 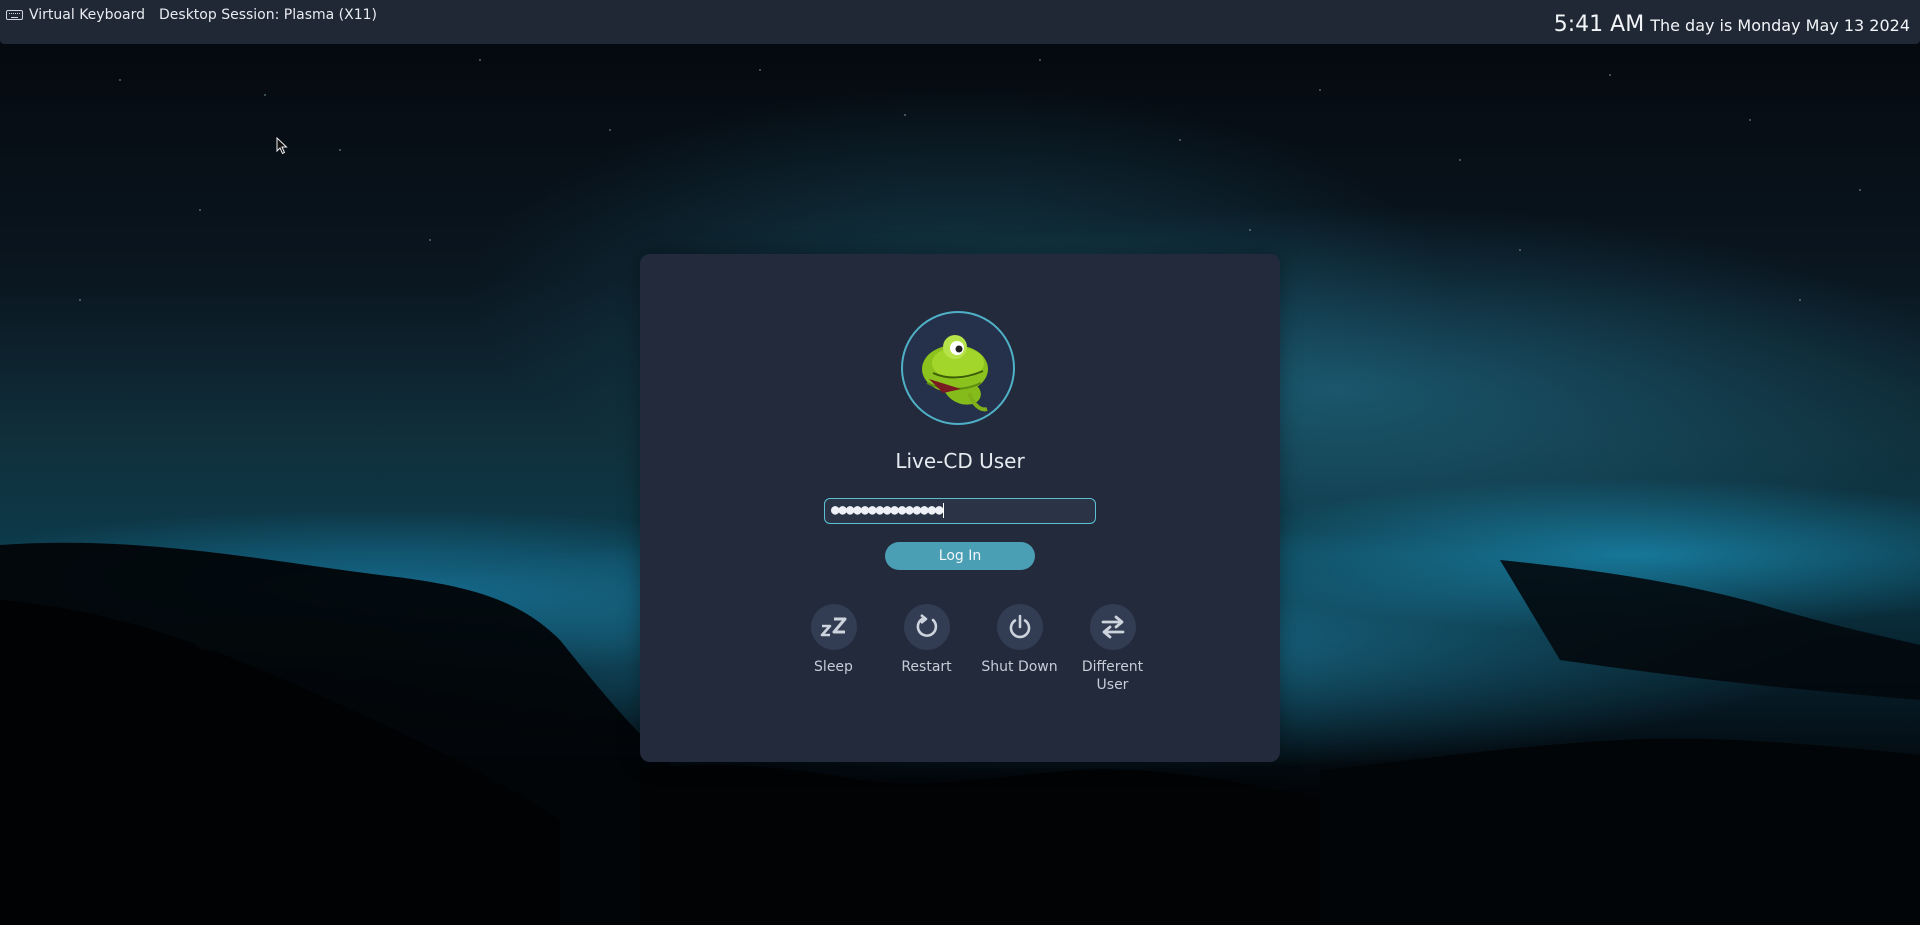 What do you see at coordinates (887, 510) in the screenshot?
I see `password-masked-text: ●●●●●●●●●●●●●●●` at bounding box center [887, 510].